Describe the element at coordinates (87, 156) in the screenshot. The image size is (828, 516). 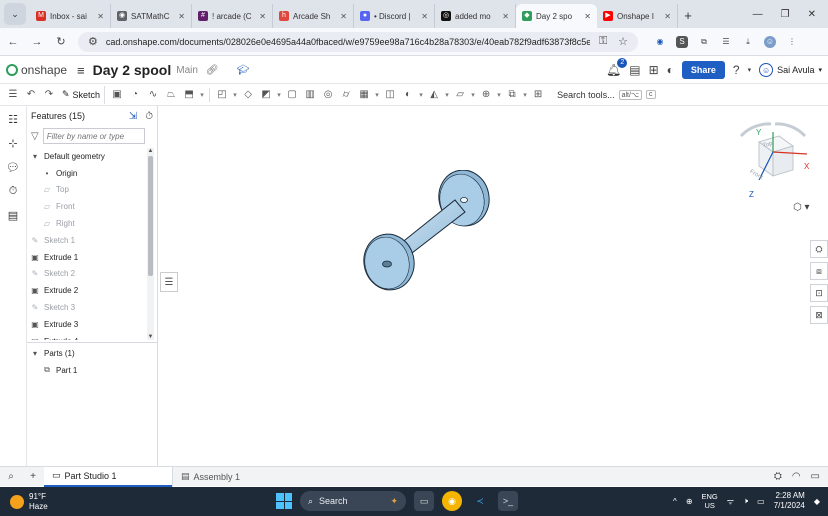
I see `feature-item: ▾ Default geometry` at that location.